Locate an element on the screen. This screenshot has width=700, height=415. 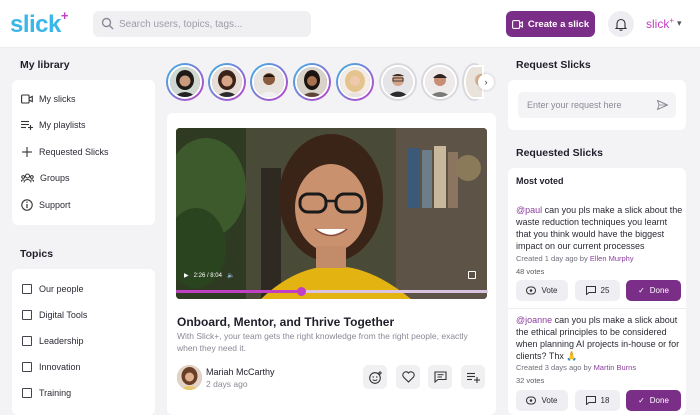
react-button is located at coordinates (375, 377).